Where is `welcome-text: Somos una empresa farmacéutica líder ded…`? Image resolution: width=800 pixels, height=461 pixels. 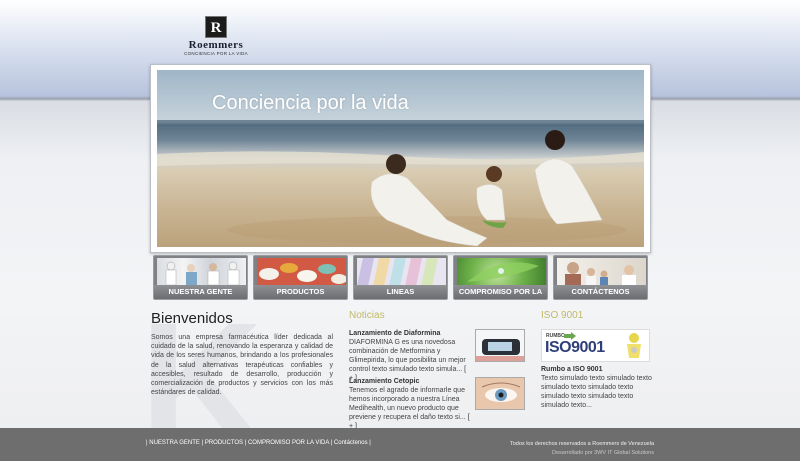 welcome-text: Somos una empresa farmacéutica líder ded… is located at coordinates (242, 365).